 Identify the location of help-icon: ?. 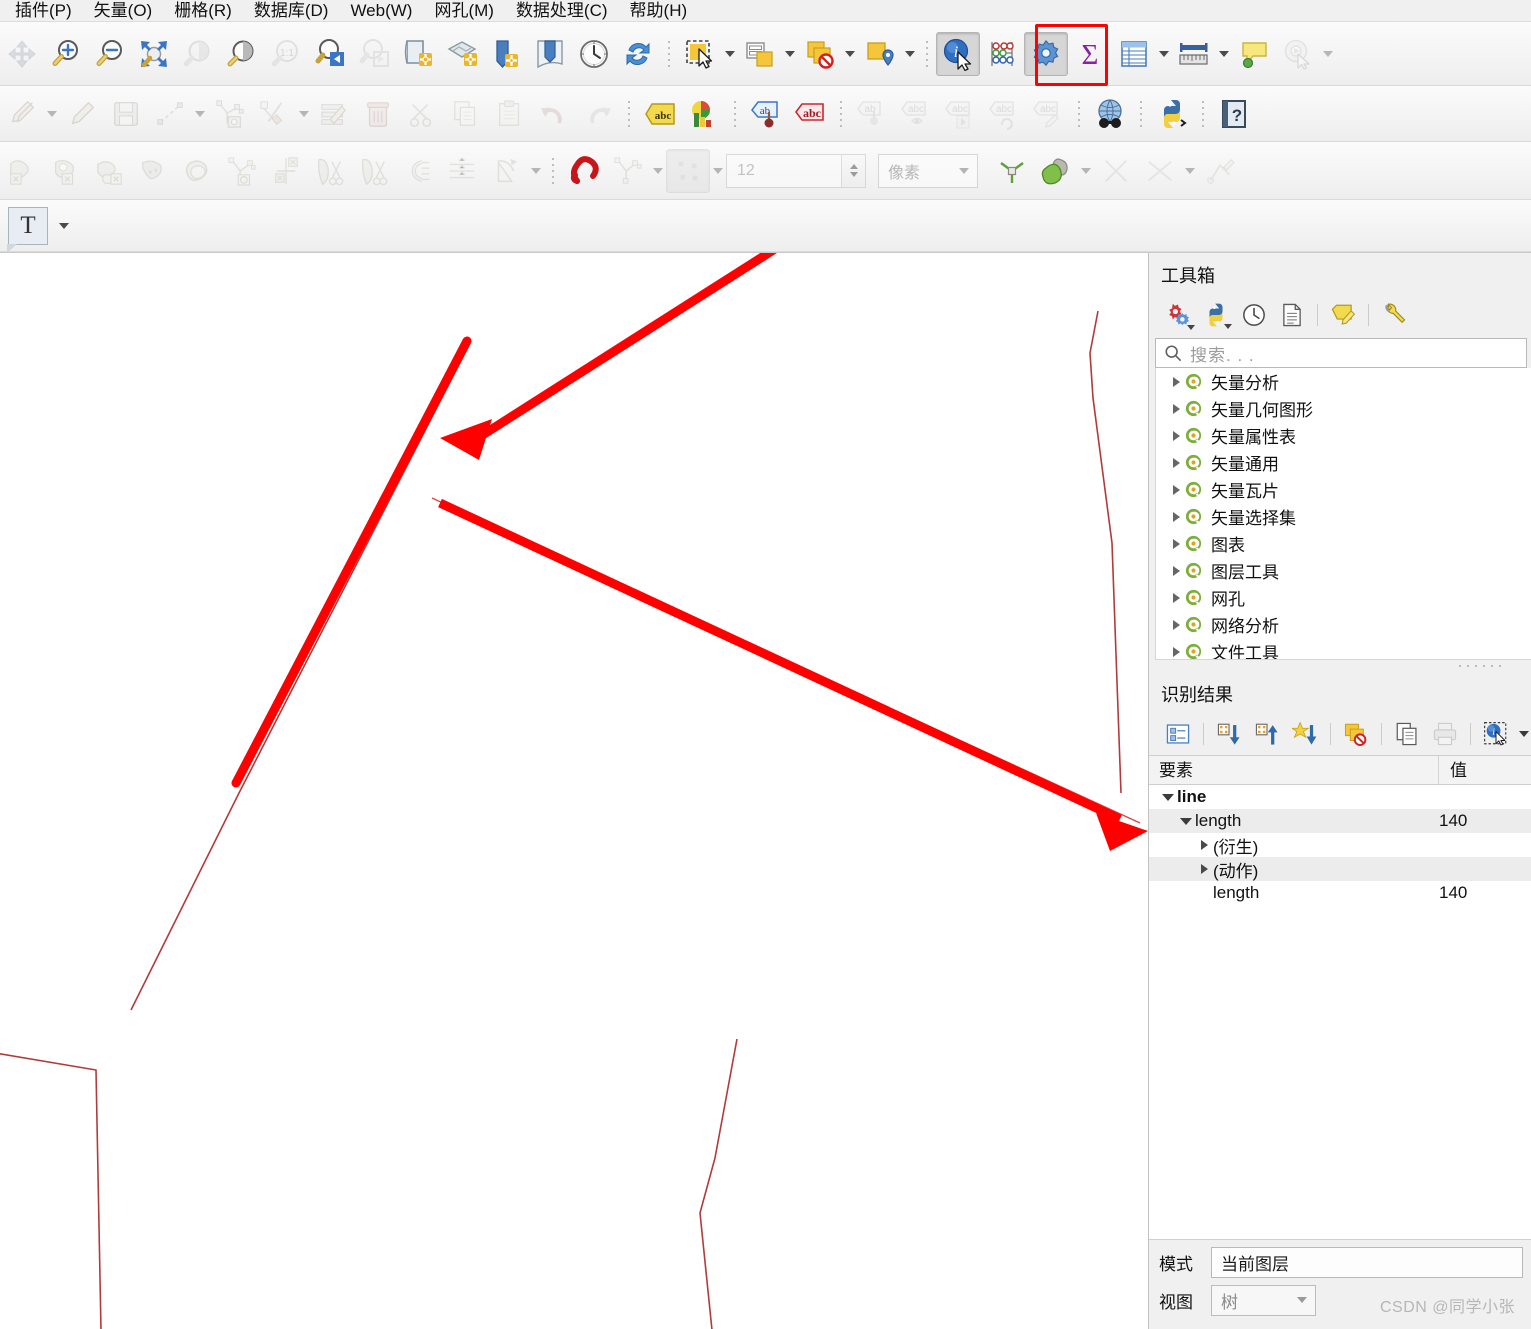
(1234, 114).